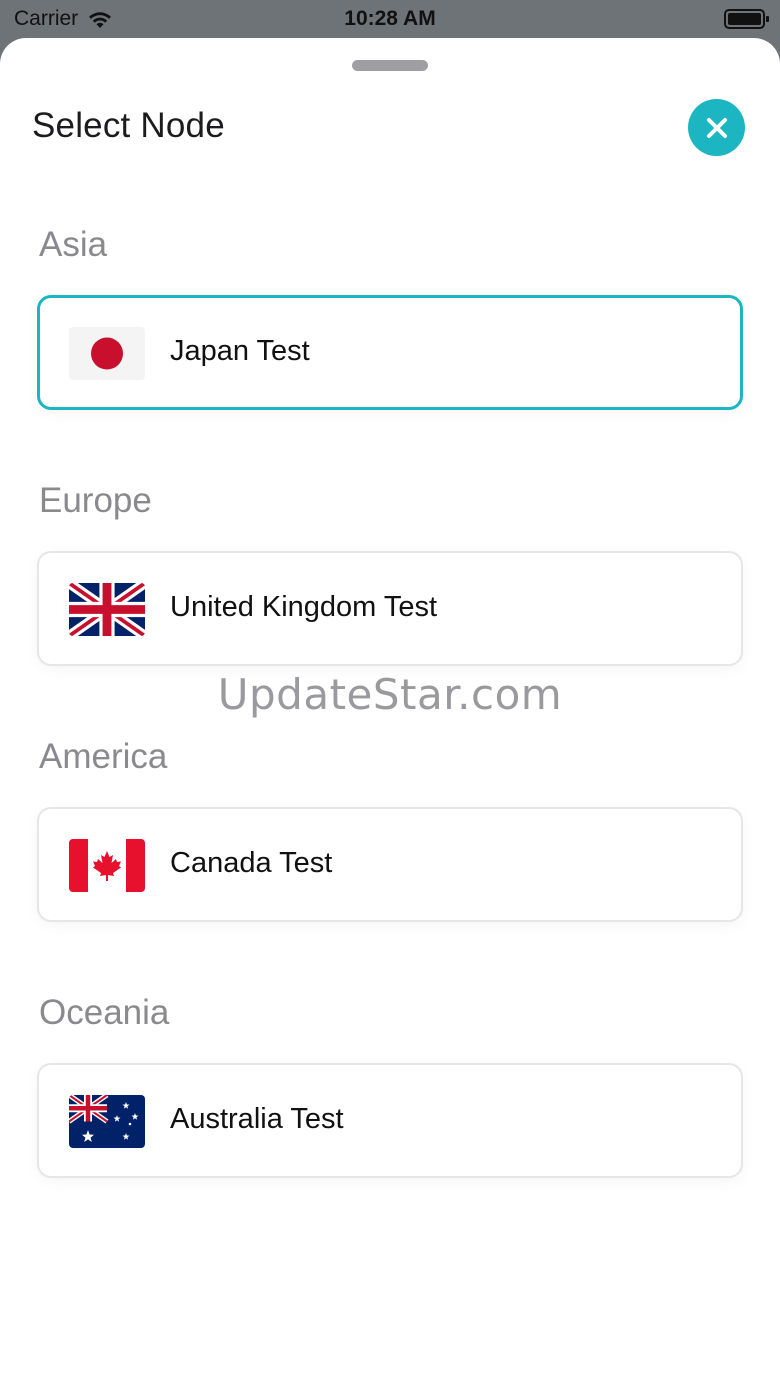 This screenshot has width=780, height=1387. I want to click on node-name: Japan Test, so click(240, 351).